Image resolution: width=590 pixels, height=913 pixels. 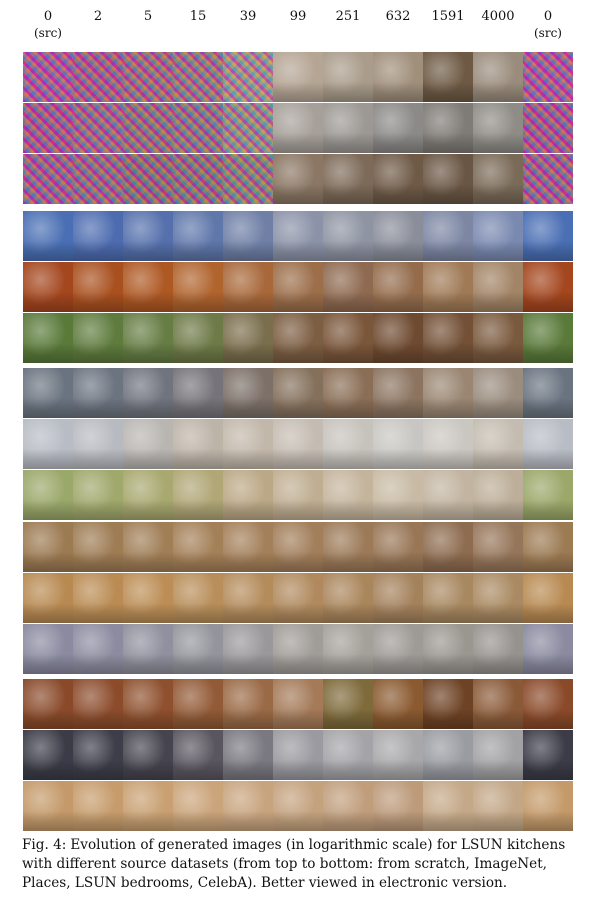 I want to click on column-header: 632, so click(x=398, y=16).